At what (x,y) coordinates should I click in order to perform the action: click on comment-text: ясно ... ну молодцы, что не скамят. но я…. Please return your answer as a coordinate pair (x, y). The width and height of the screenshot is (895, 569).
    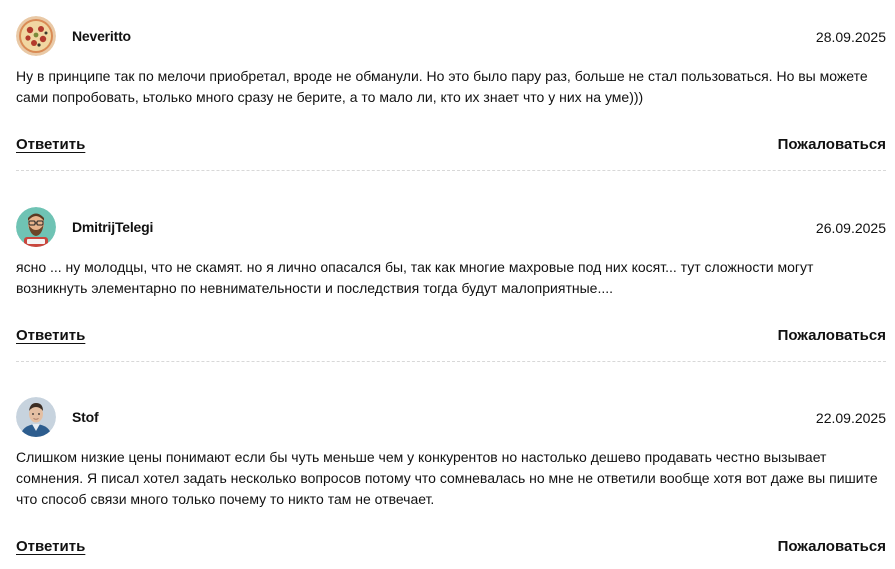
    Looking at the image, I should click on (415, 277).